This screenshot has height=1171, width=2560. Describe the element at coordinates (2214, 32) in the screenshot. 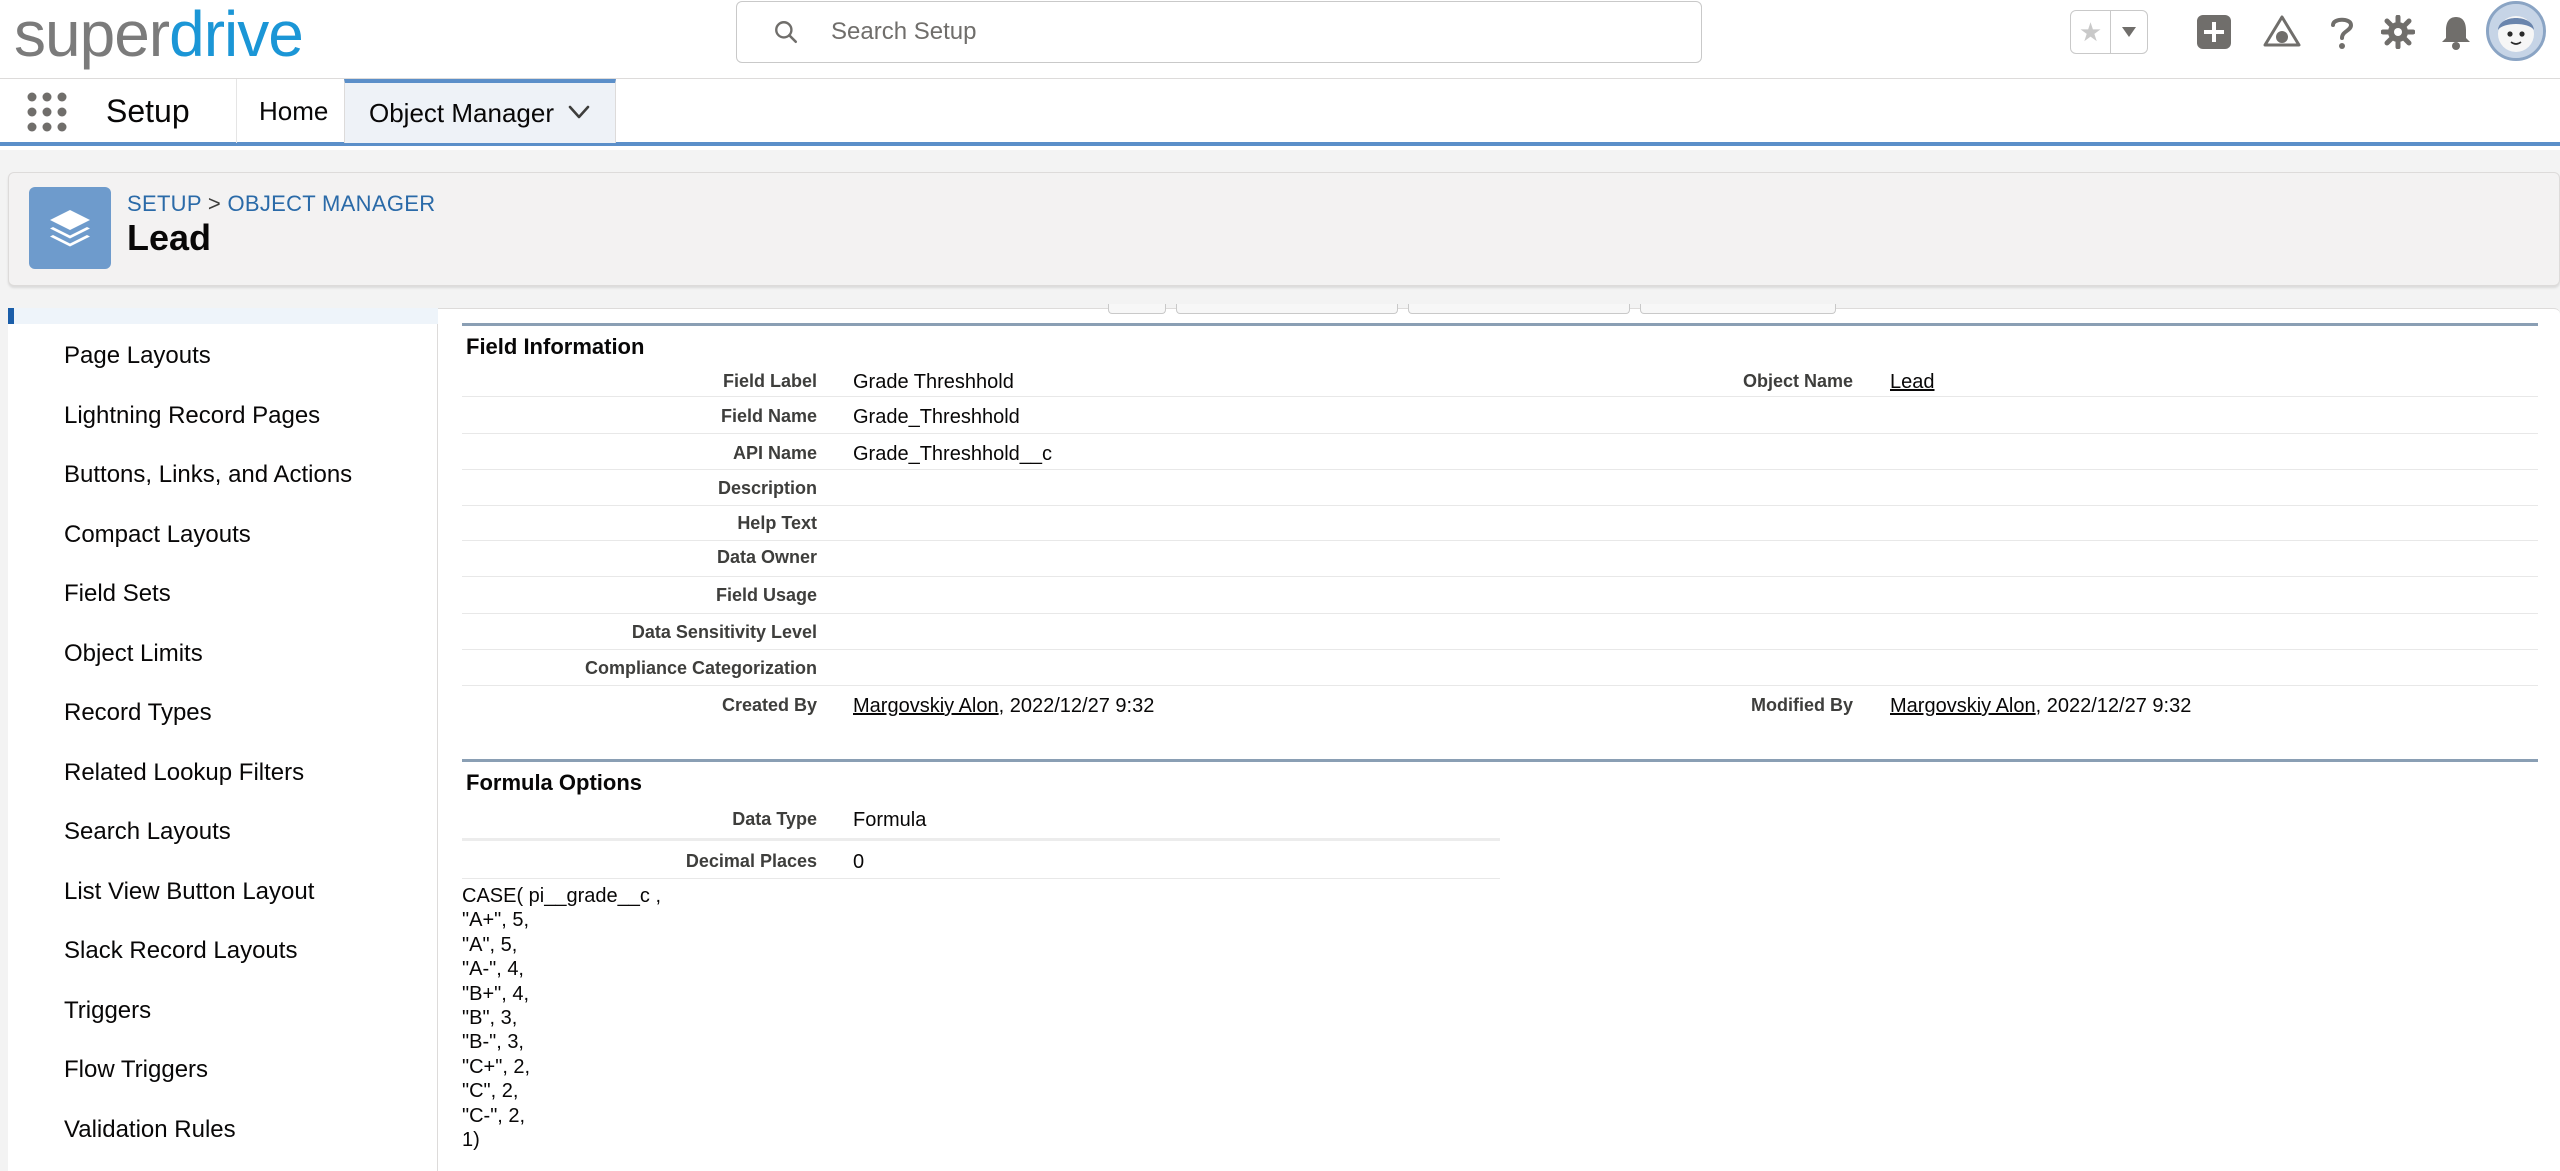

I see `add-icon` at that location.